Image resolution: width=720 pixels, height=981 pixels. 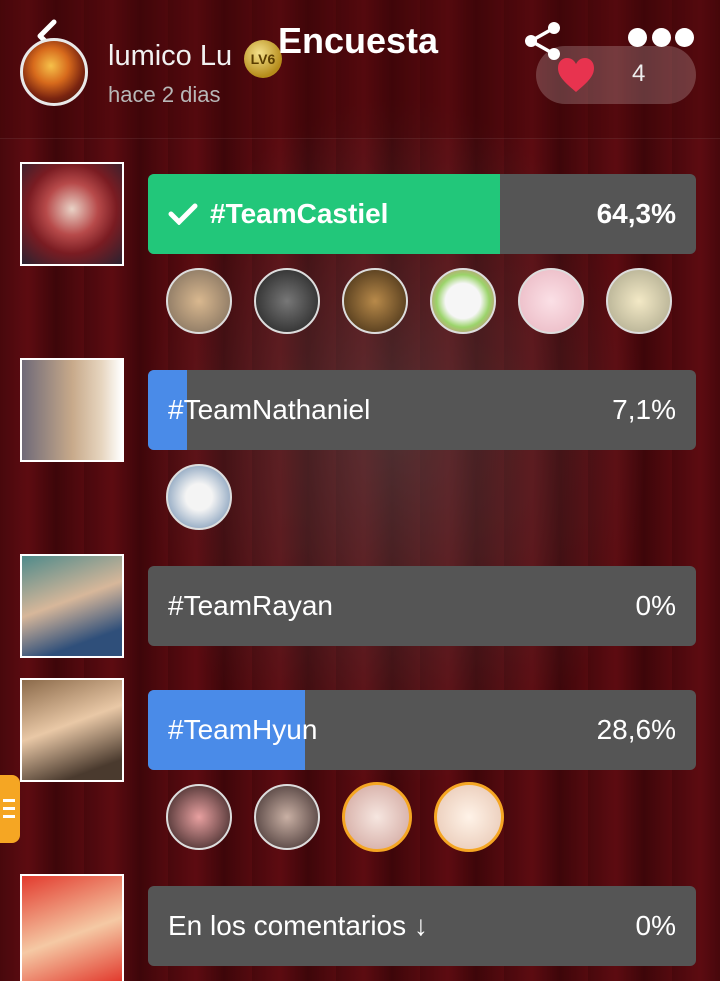 What do you see at coordinates (243, 729) in the screenshot?
I see `option-label: #TeamHyun` at bounding box center [243, 729].